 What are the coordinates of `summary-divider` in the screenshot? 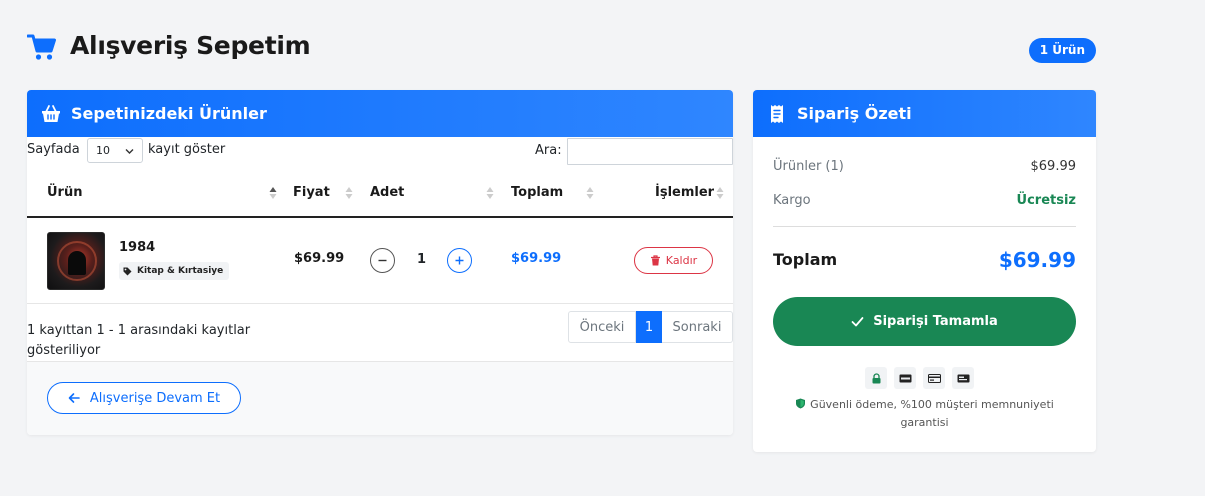 It's located at (924, 226).